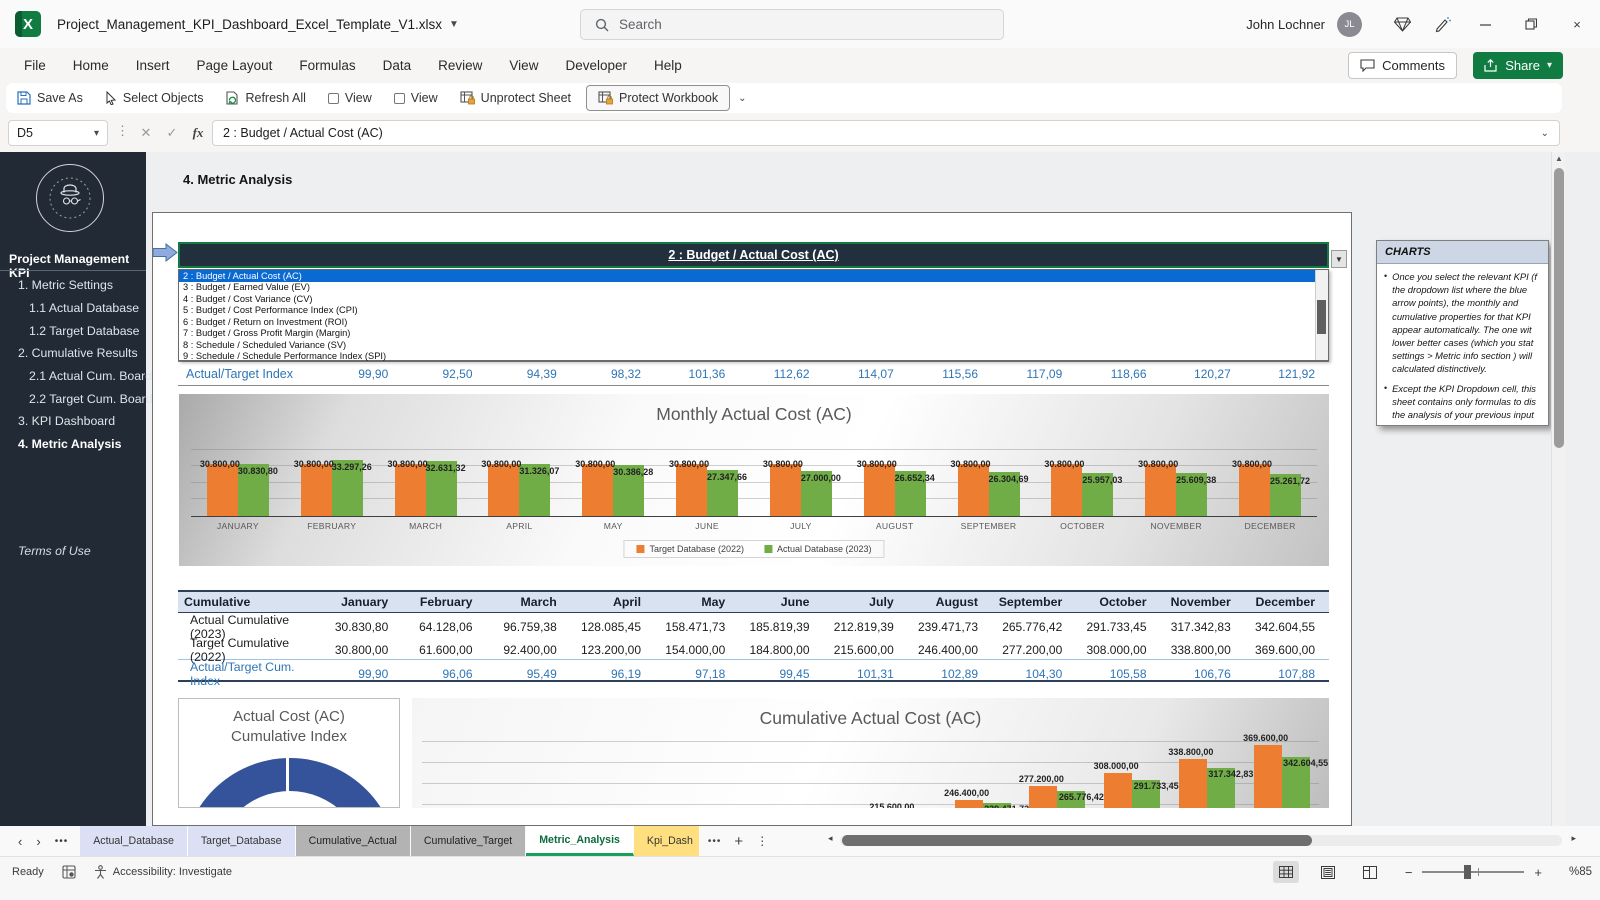 The width and height of the screenshot is (1600, 900). Describe the element at coordinates (50, 98) in the screenshot. I see `save-as-button: Save As` at that location.